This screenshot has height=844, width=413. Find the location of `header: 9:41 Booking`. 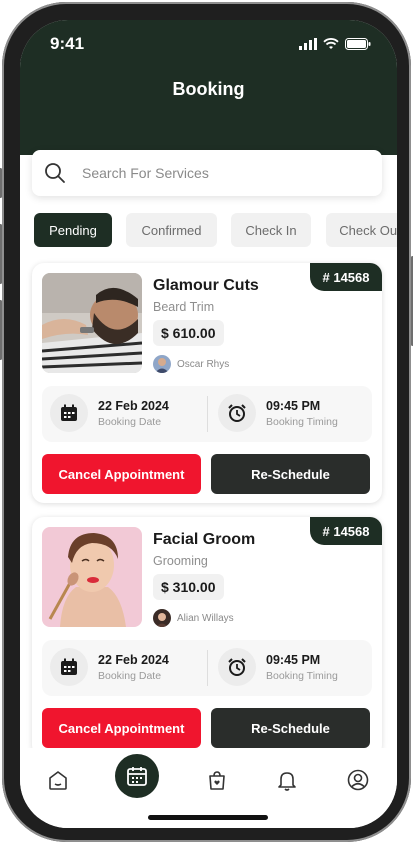

header: 9:41 Booking is located at coordinates (208, 87).